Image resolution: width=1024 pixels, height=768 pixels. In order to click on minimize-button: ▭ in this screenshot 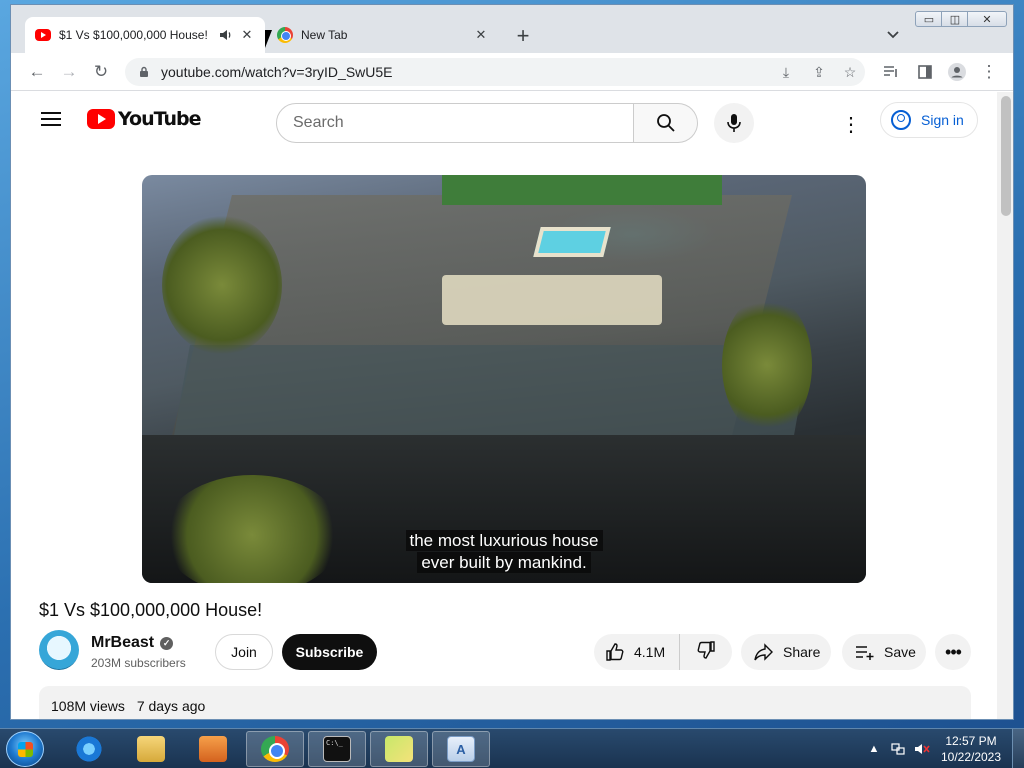, I will do `click(929, 19)`.